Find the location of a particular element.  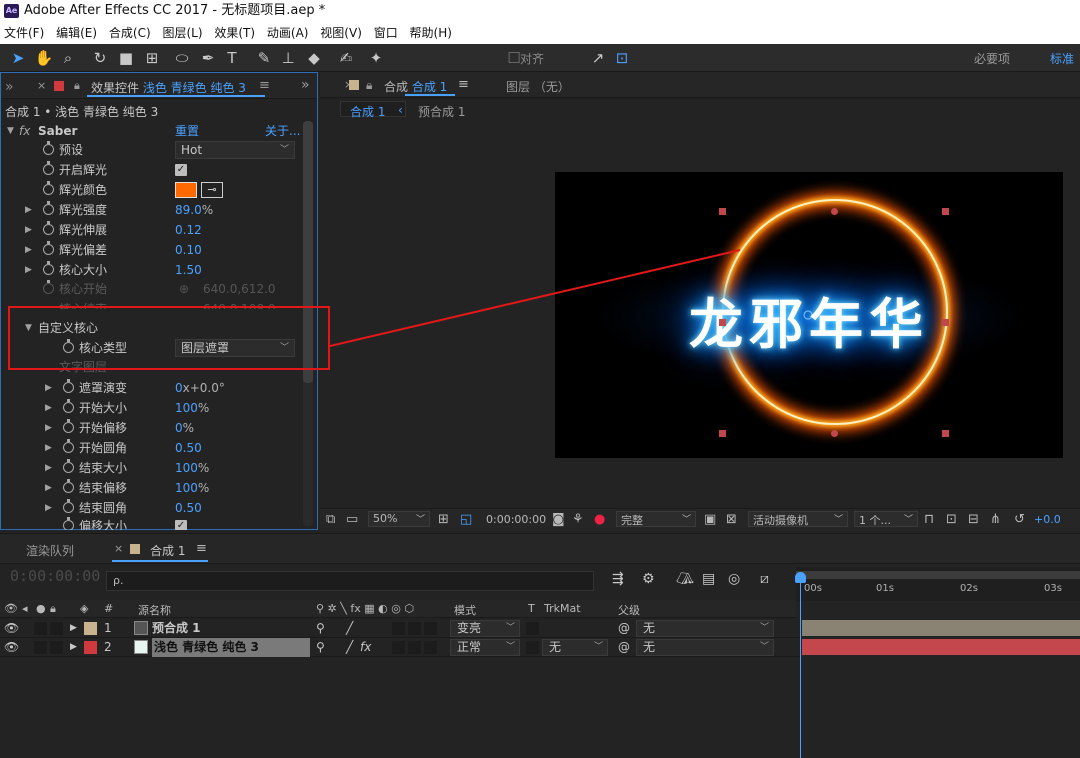

nav-arrow-icon: ‹ is located at coordinates (400, 110).